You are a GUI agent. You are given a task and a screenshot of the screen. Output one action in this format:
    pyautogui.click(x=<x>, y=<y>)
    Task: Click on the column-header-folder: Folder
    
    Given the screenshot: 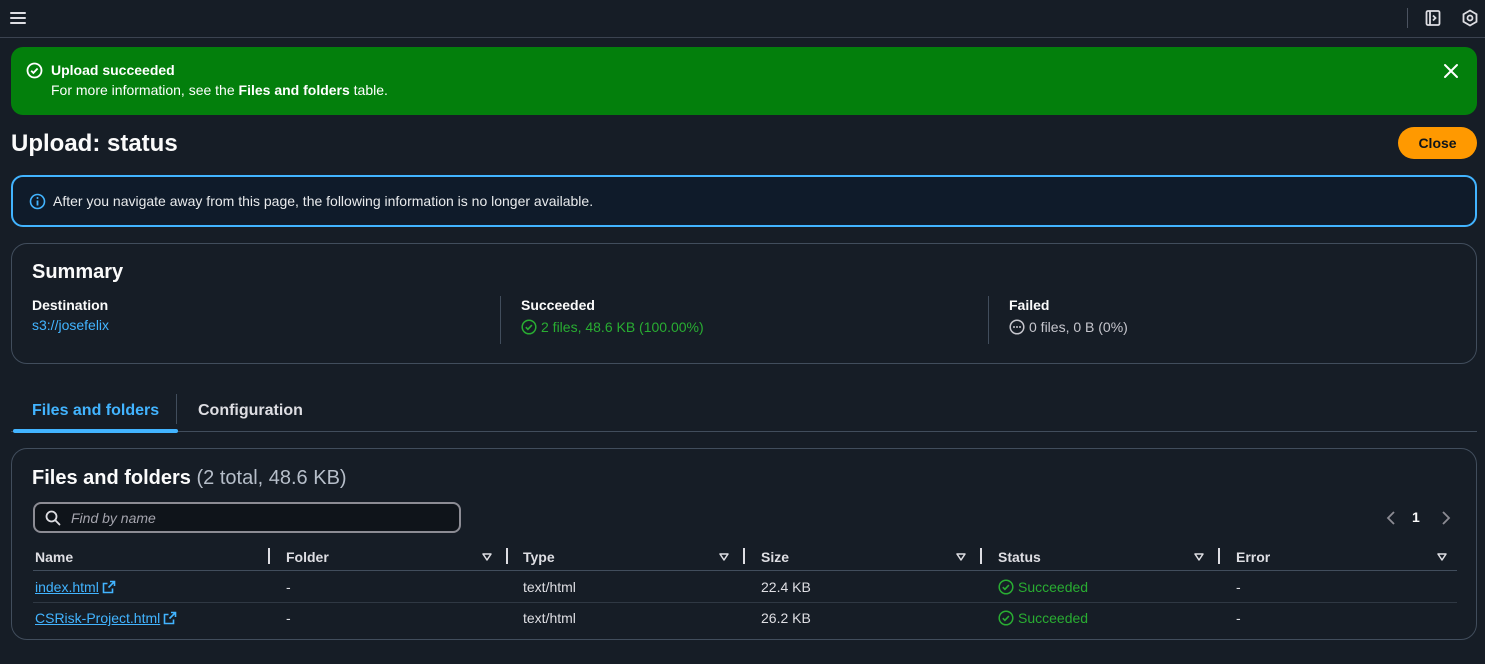 What is the action you would take?
    pyautogui.click(x=307, y=557)
    